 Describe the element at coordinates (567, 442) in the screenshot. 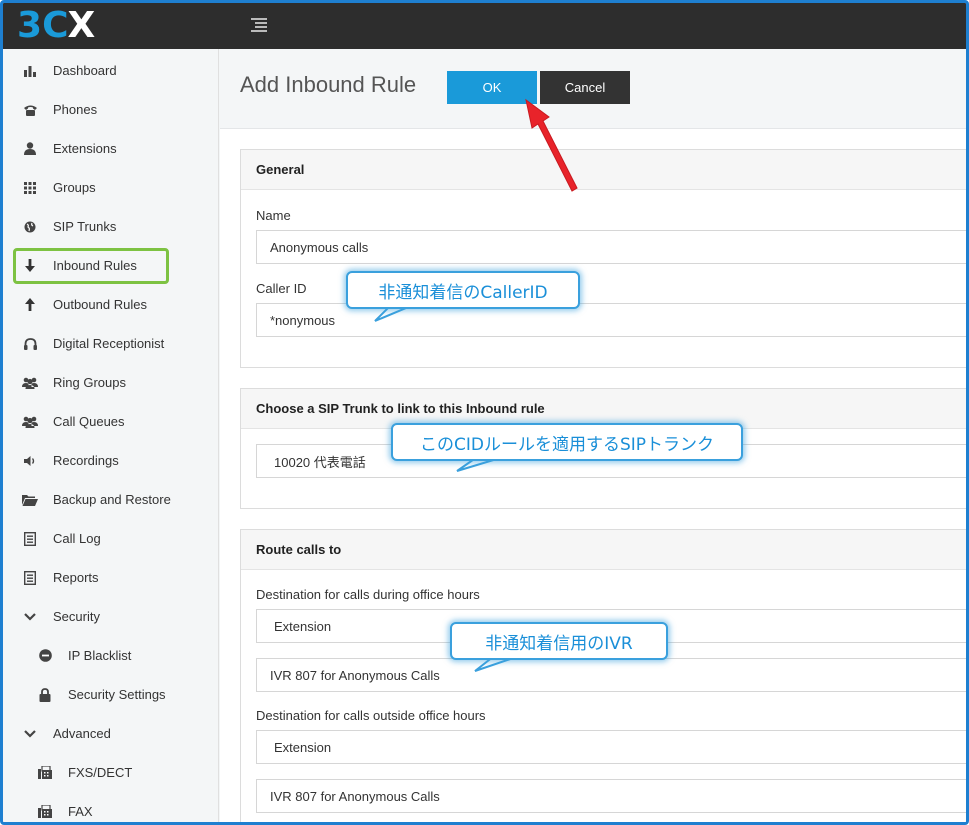

I see `trunk-callout: このCIDルールを適用するSIPトランク` at that location.